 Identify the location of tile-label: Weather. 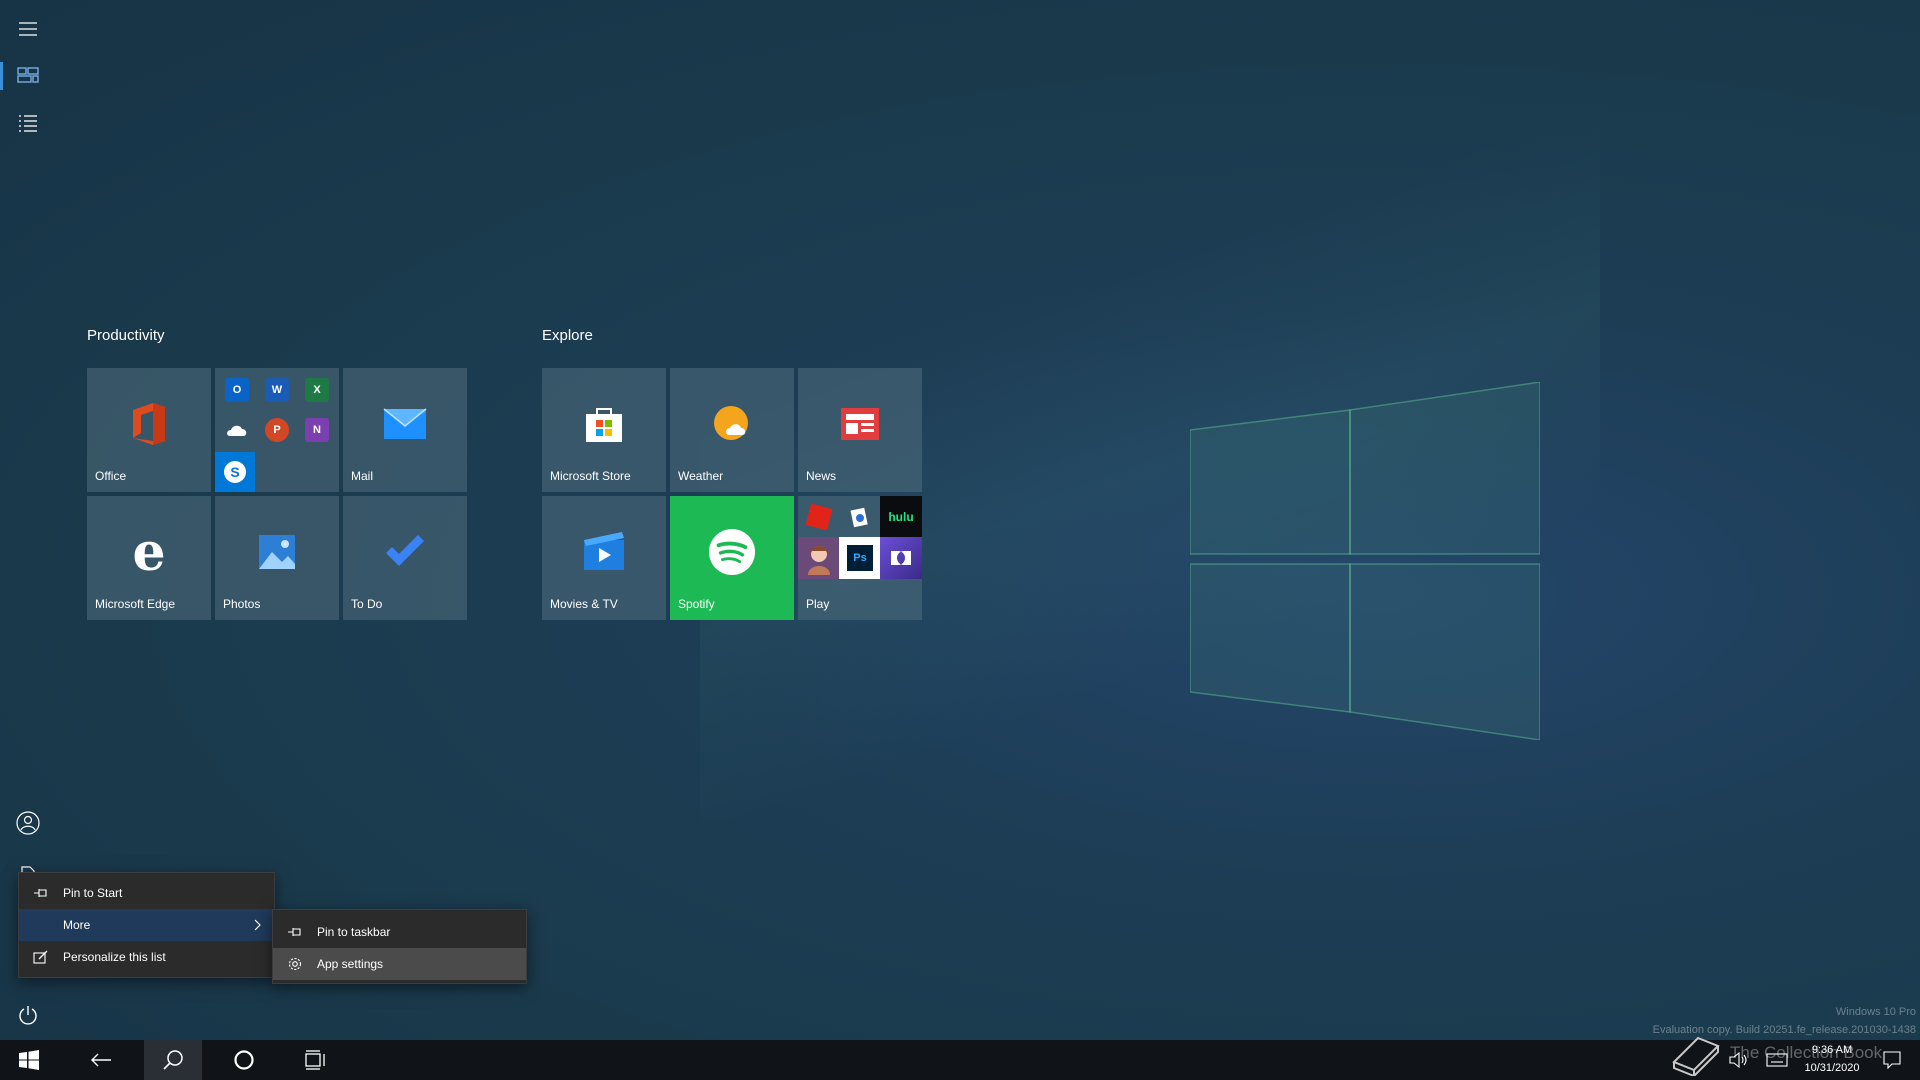
(701, 476).